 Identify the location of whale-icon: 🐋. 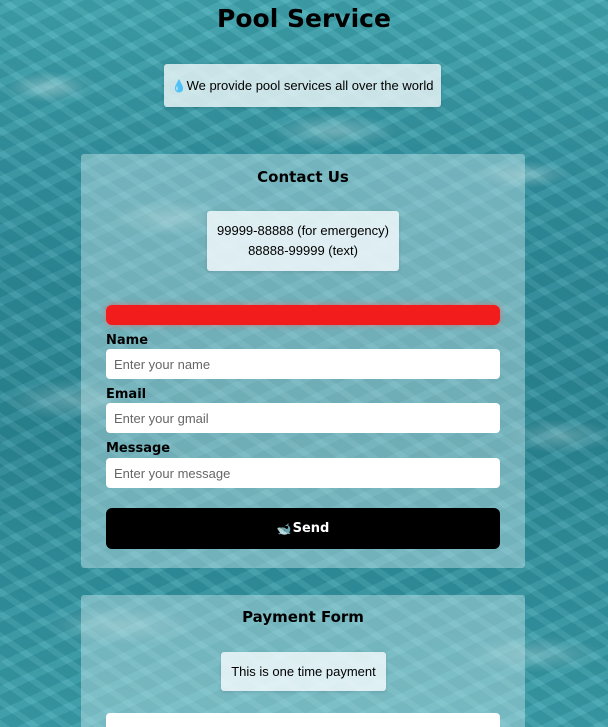
(284, 528).